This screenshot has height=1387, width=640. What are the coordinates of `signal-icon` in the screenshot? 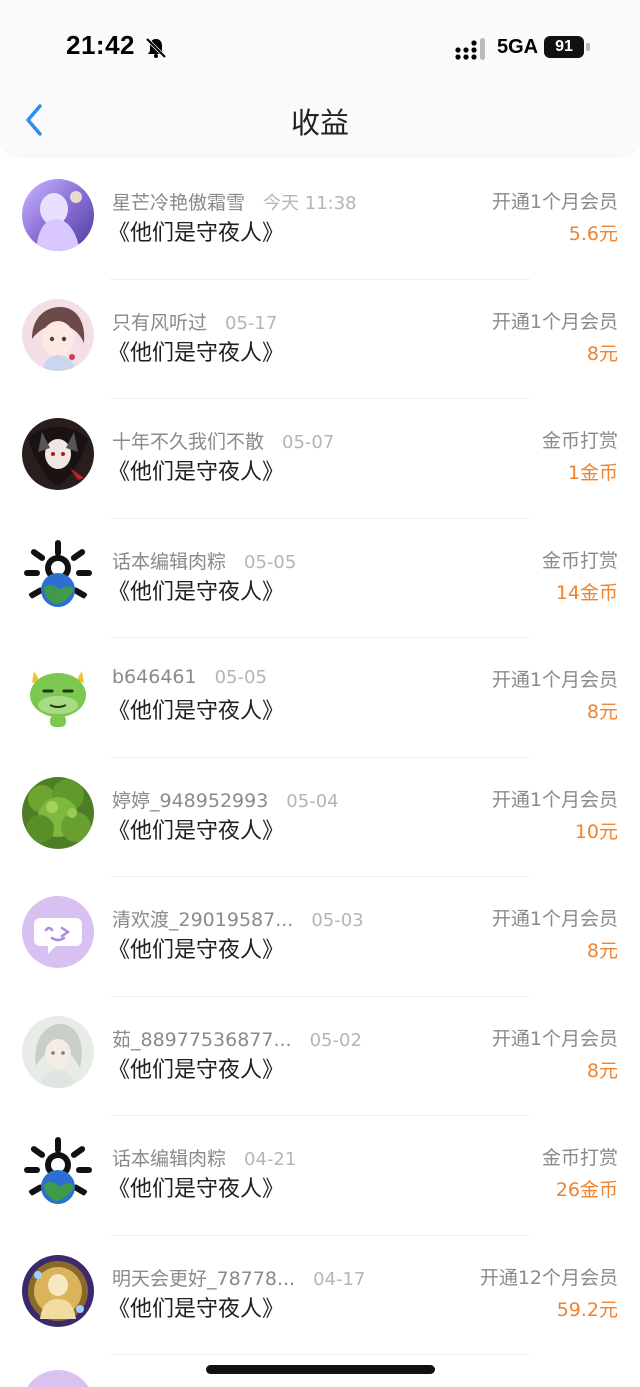 It's located at (470, 49).